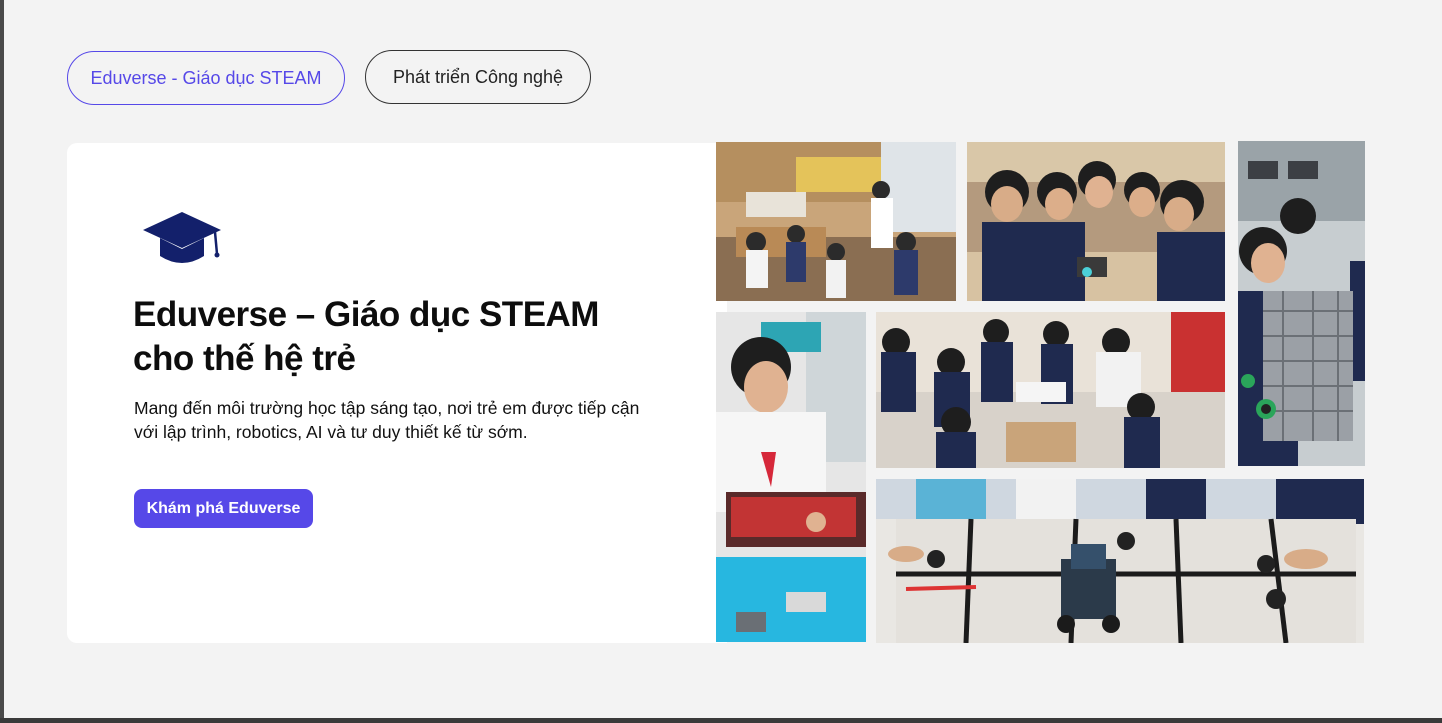  Describe the element at coordinates (1096, 221) in the screenshot. I see `students-robot-photo` at that location.